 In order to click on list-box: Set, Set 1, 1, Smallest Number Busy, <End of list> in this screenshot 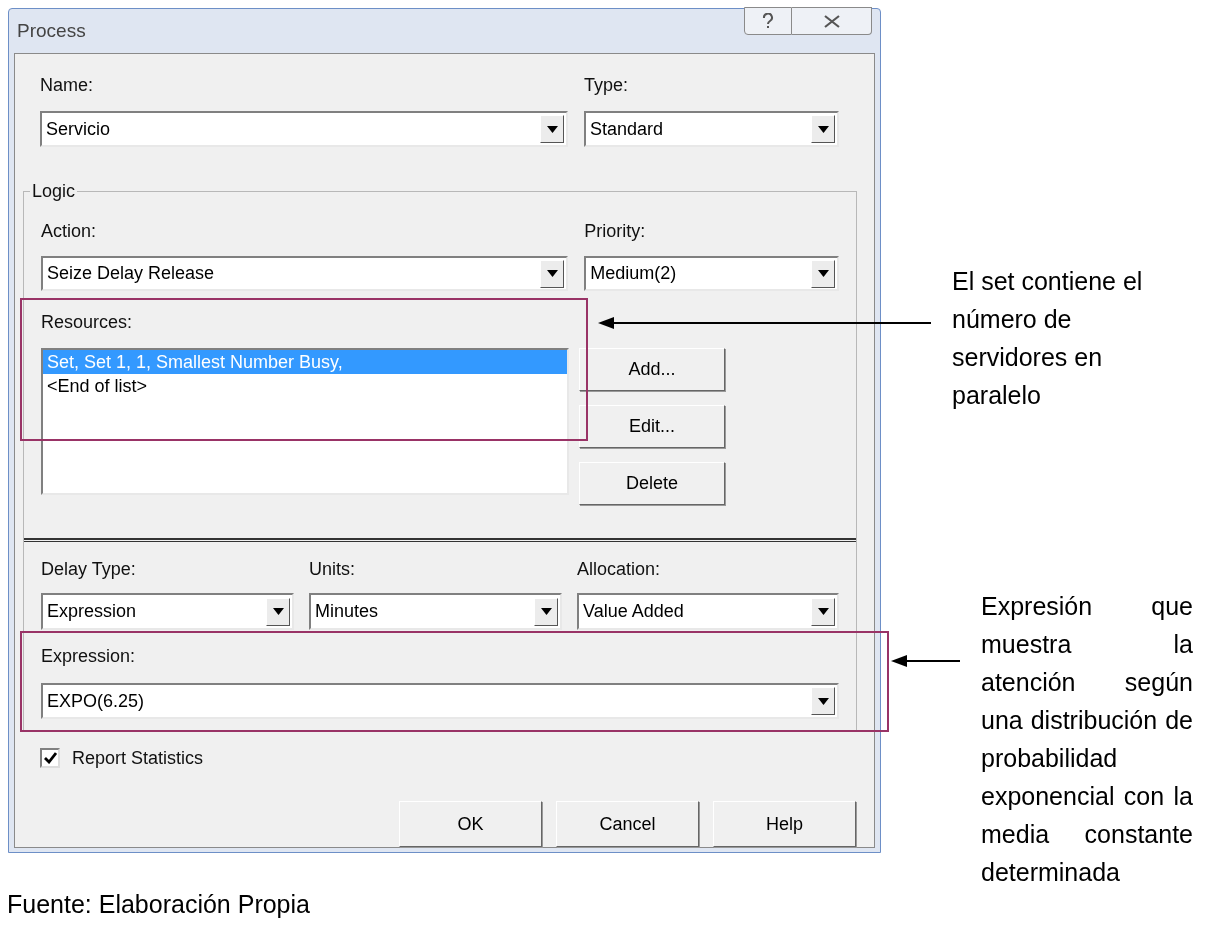, I will do `click(305, 421)`.